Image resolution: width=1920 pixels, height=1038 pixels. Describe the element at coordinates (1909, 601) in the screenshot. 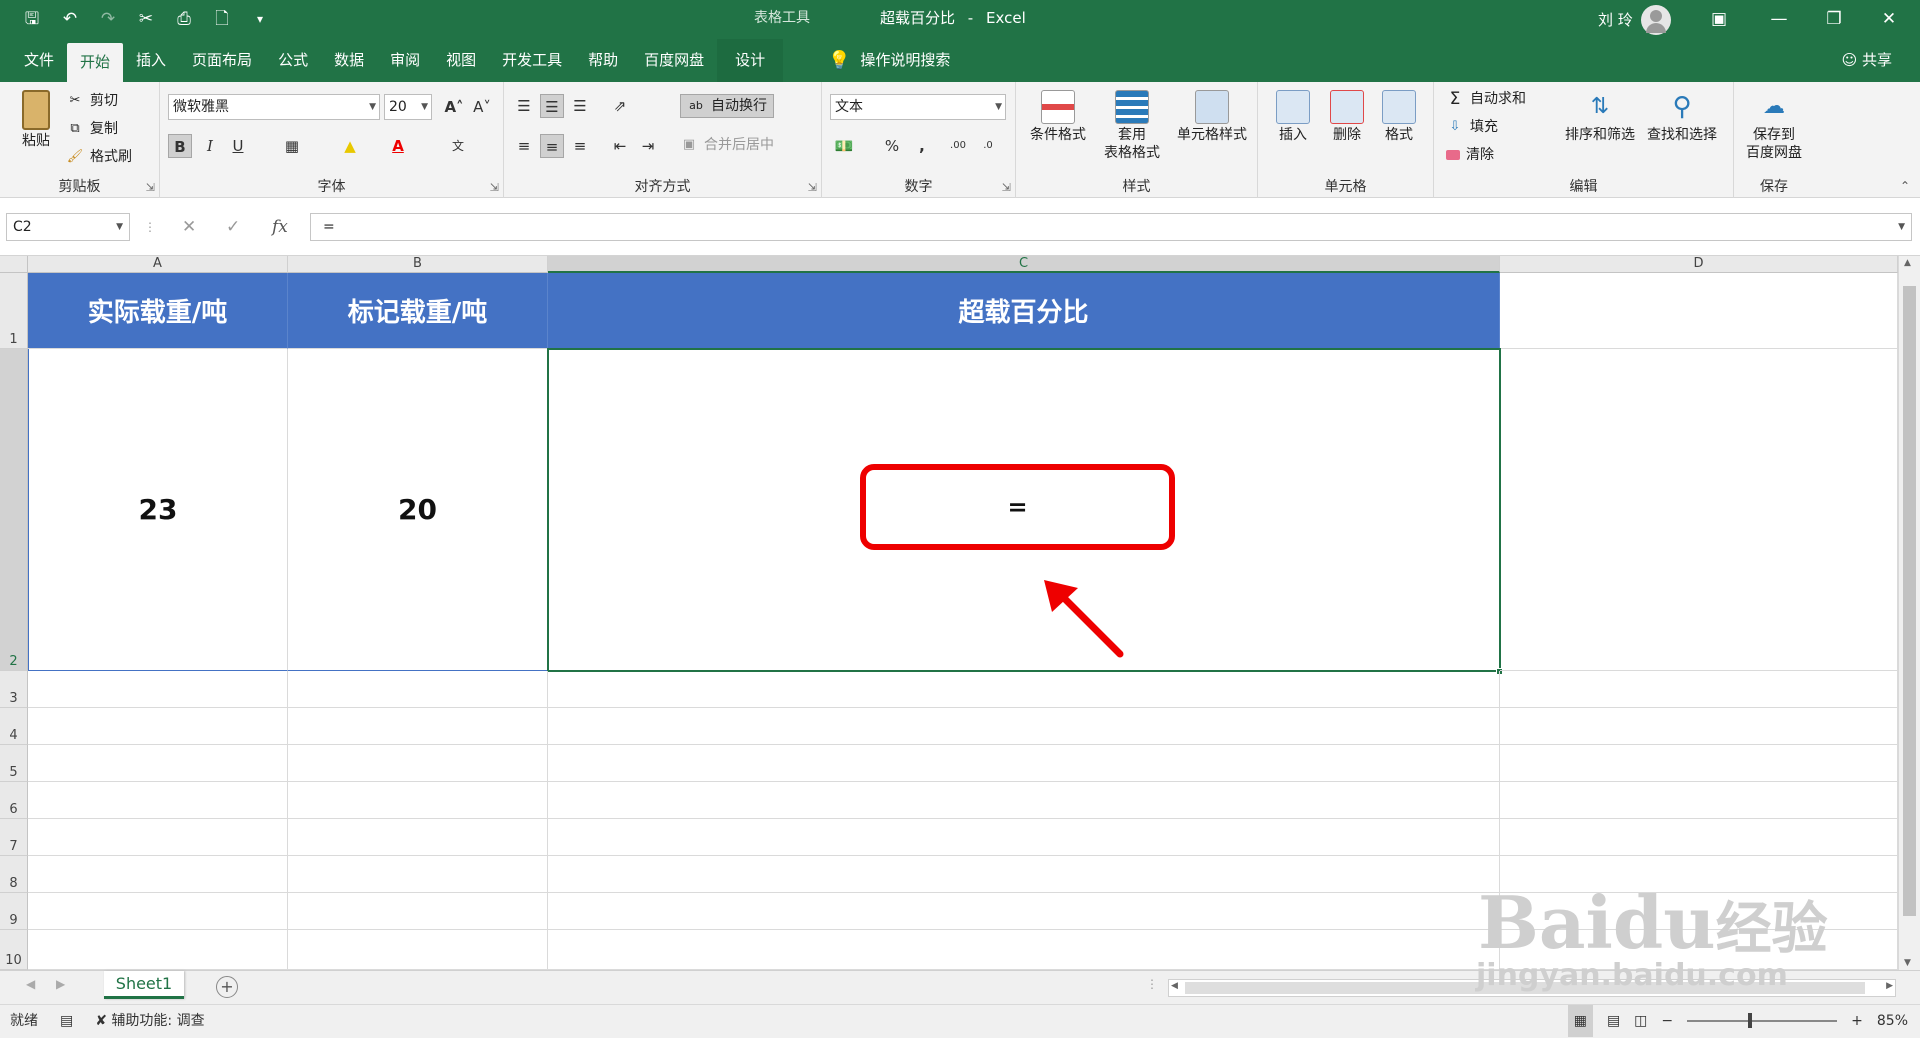

I see `vertical-scroll-thumb` at that location.